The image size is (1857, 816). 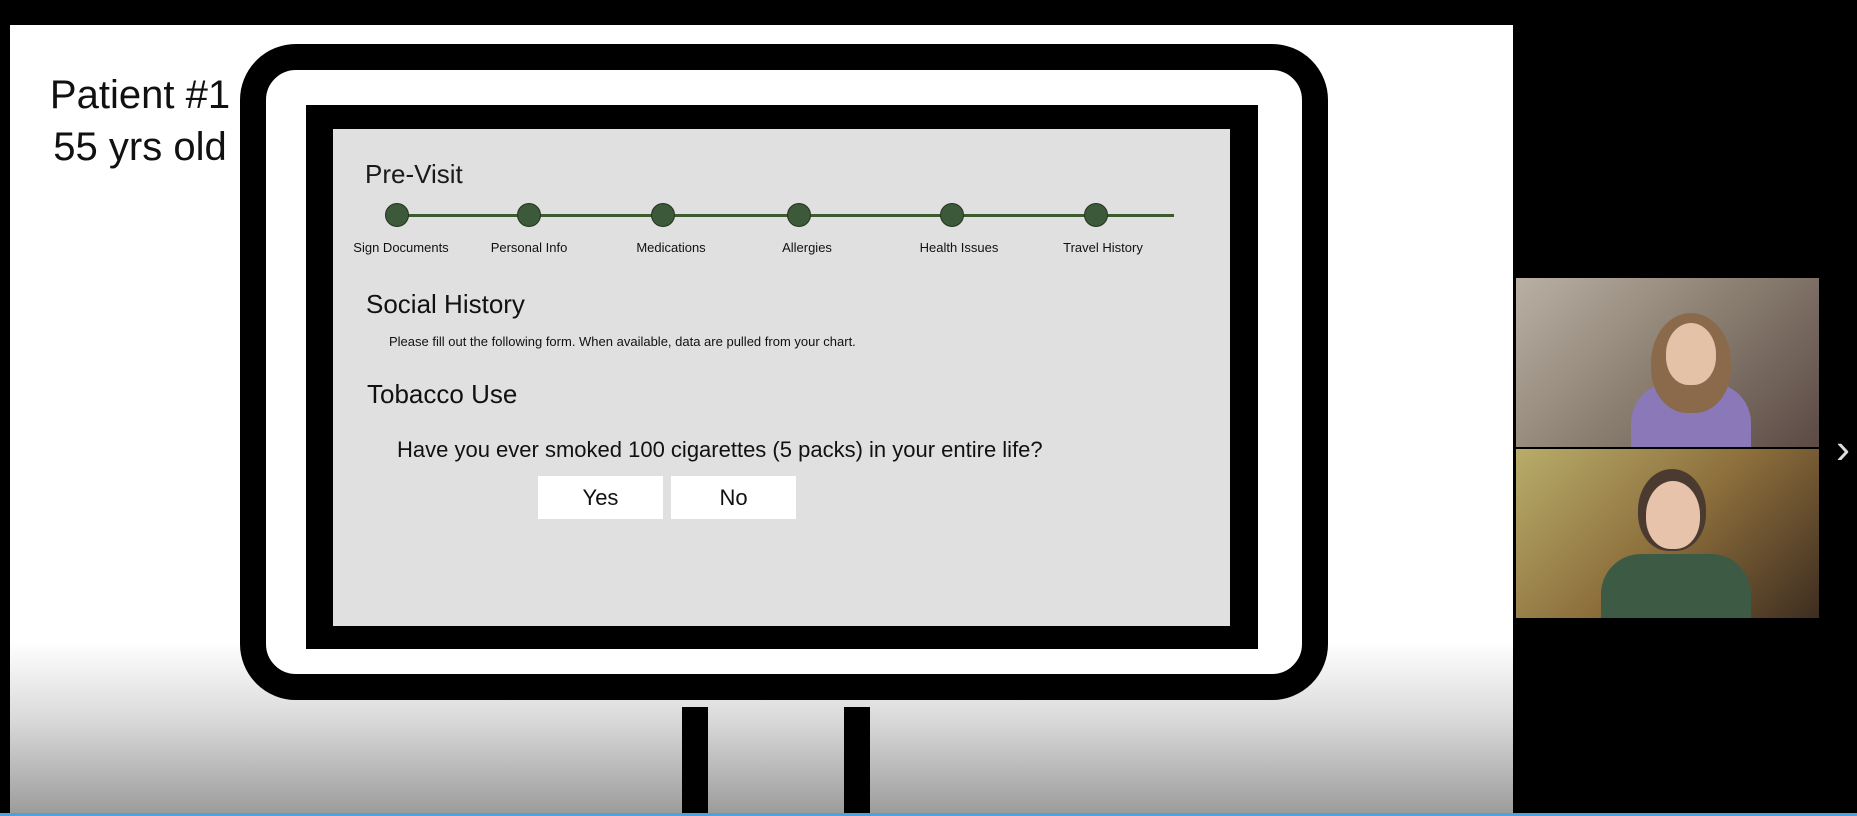 What do you see at coordinates (1691, 354) in the screenshot?
I see `participant-1-face` at bounding box center [1691, 354].